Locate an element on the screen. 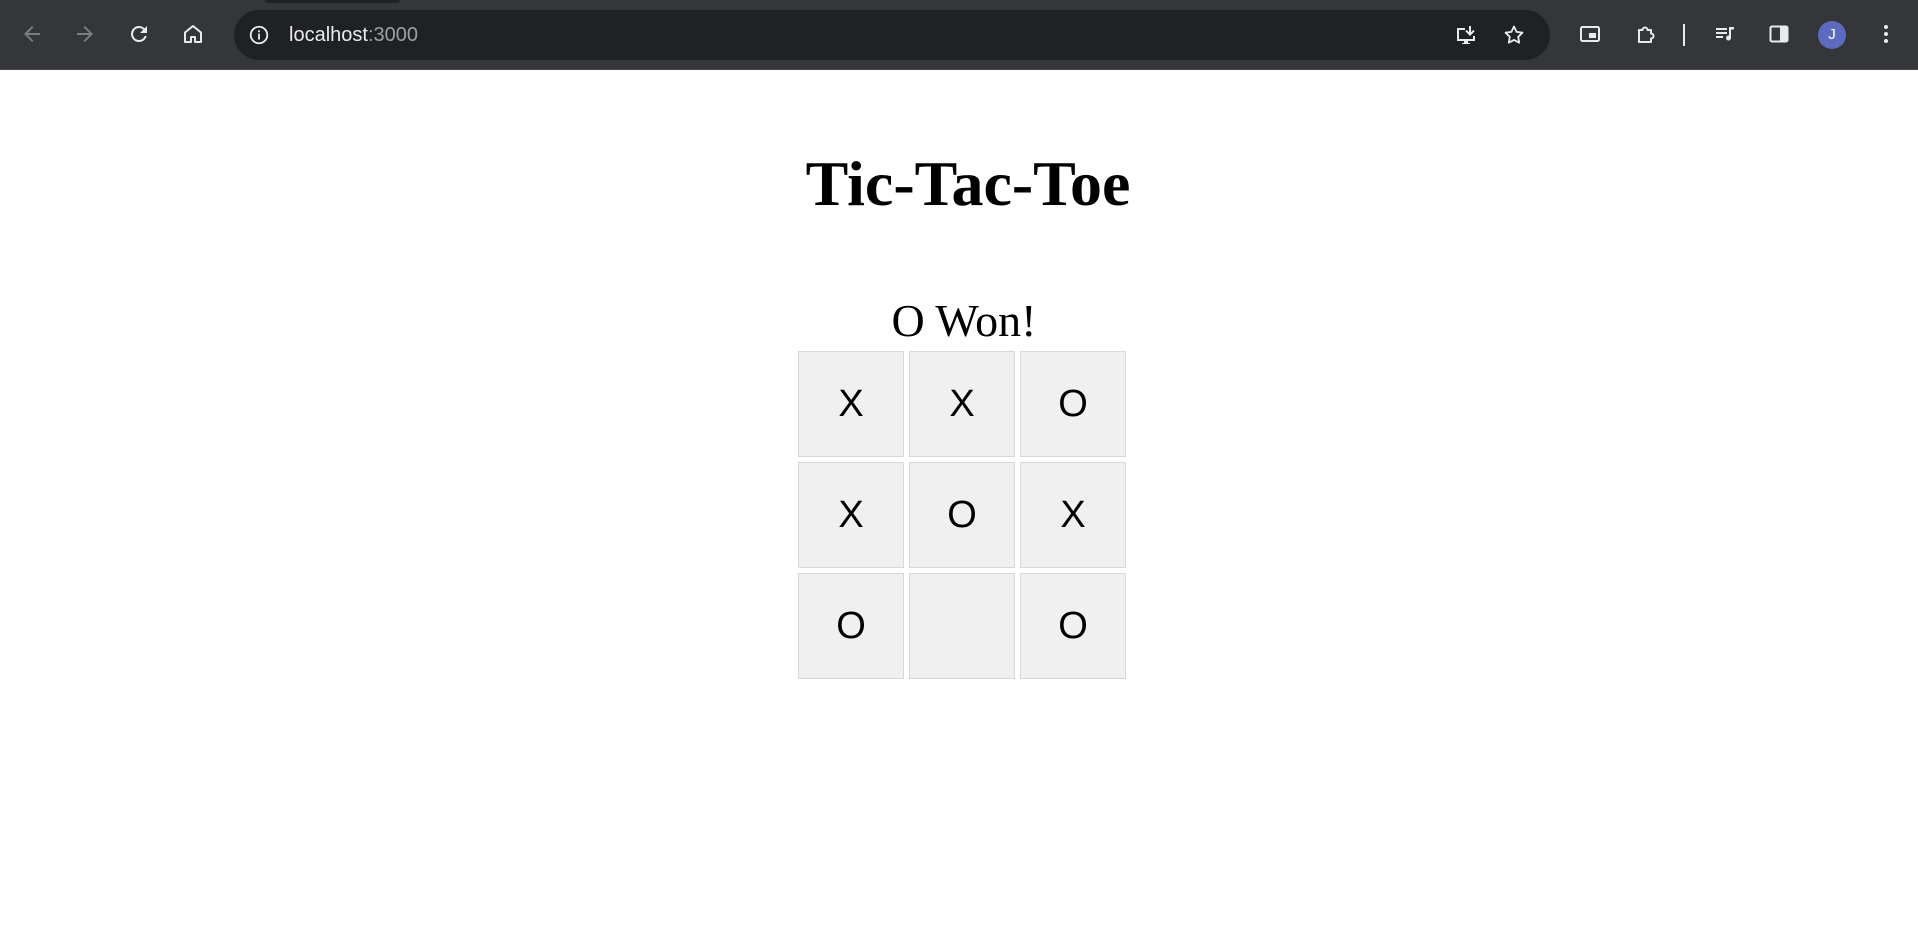 This screenshot has width=1918, height=948. browser-toolbar: localhost:3000 J is located at coordinates (959, 35).